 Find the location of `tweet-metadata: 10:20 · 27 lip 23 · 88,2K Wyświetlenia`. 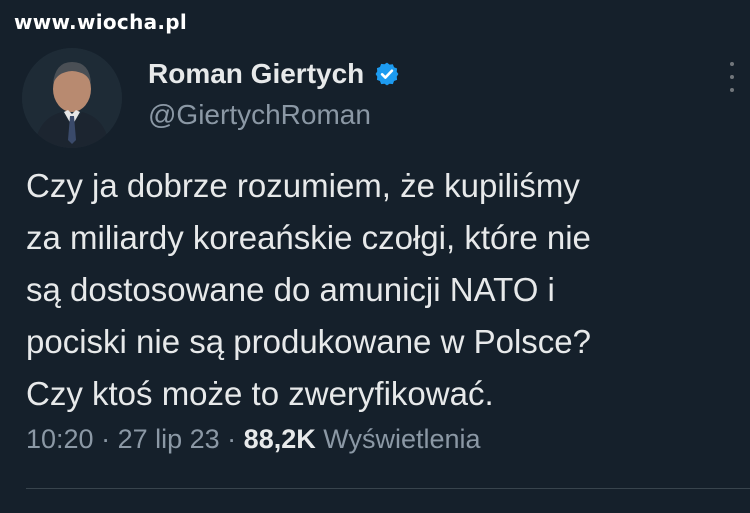

tweet-metadata: 10:20 · 27 lip 23 · 88,2K Wyświetlenia is located at coordinates (253, 439).